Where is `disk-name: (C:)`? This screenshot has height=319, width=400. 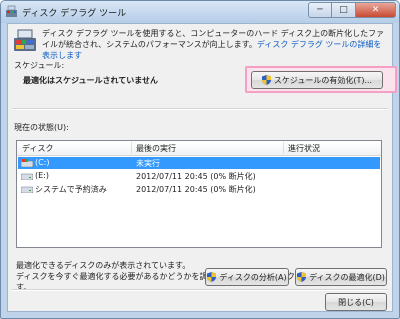 disk-name: (C:) is located at coordinates (42, 162).